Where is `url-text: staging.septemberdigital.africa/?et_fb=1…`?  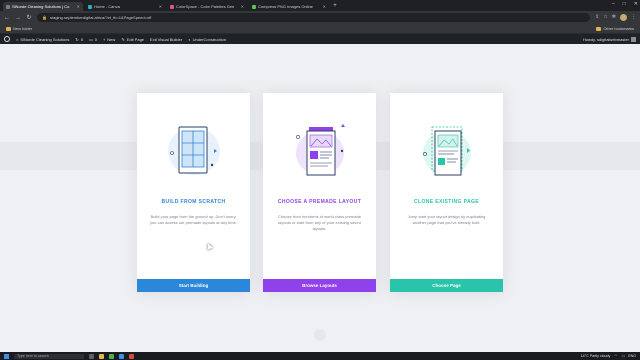
url-text: staging.septemberdigital.africa/?et_fb=1… is located at coordinates (100, 17).